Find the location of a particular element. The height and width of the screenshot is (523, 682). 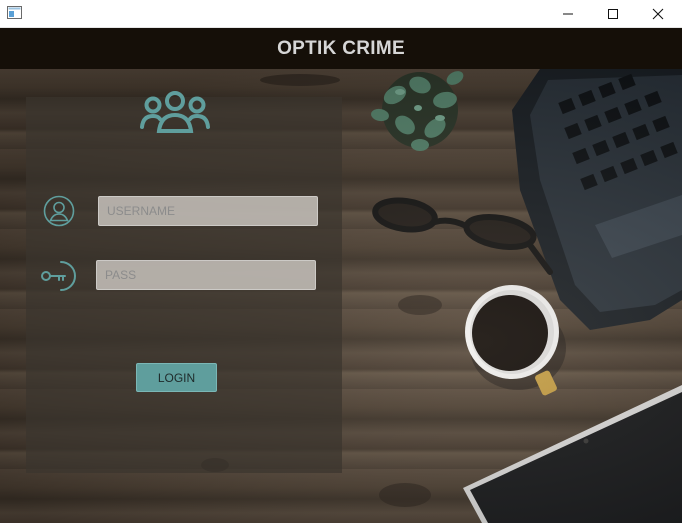

username-input is located at coordinates (208, 211).